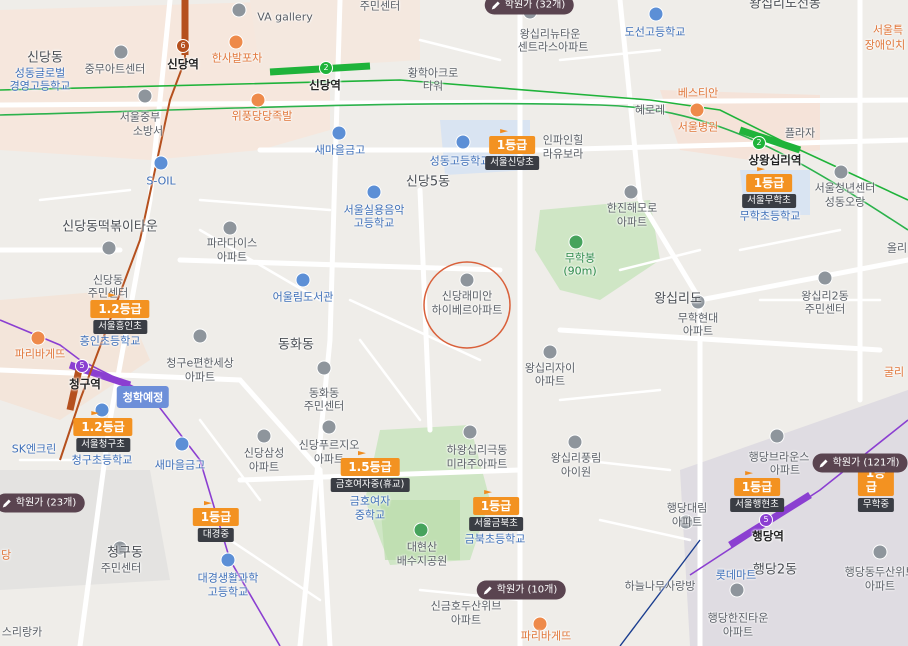  Describe the element at coordinates (264, 453) in the screenshot. I see `label-sindang-samsung: 신당삼성` at that location.